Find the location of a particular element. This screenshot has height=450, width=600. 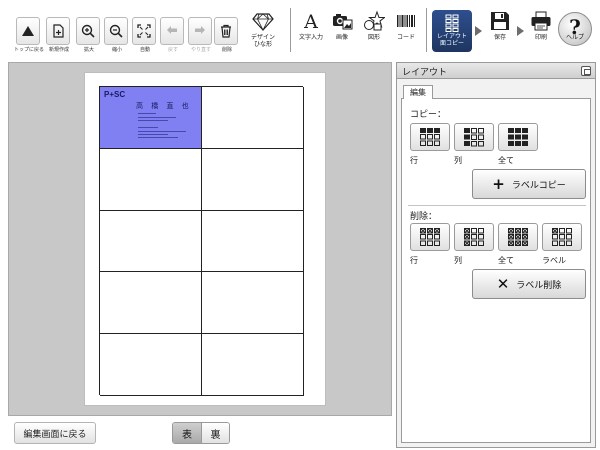

x-icon: ✕ is located at coordinates (503, 283).